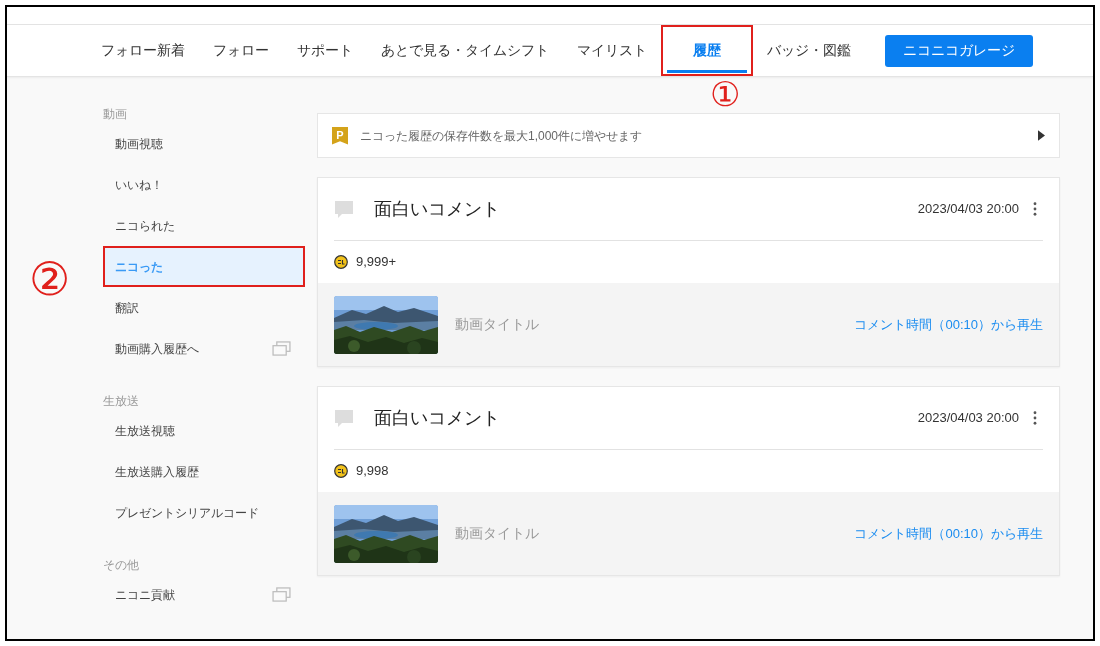  Describe the element at coordinates (612, 50) in the screenshot. I see `nav-tab: マイリスト` at that location.